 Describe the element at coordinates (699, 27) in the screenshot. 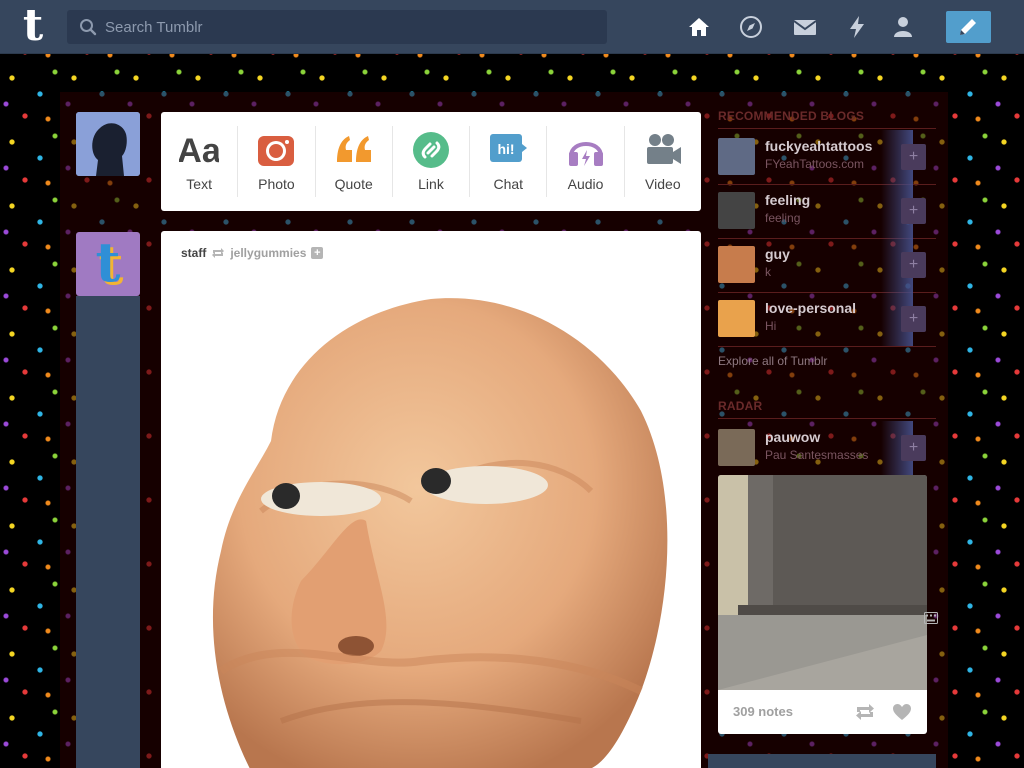

I see `home-icon` at that location.